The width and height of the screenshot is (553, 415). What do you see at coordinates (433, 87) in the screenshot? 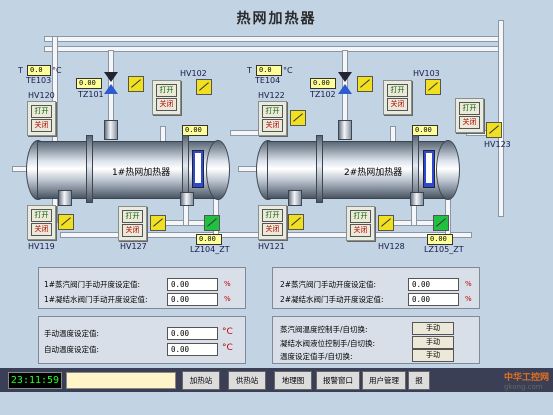
I see `hv103-indicator` at bounding box center [433, 87].